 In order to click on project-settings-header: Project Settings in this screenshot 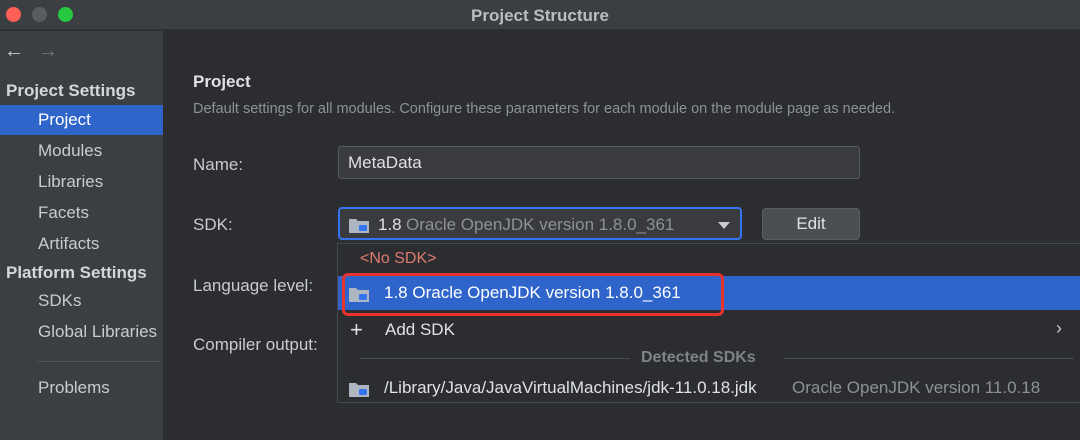, I will do `click(71, 90)`.